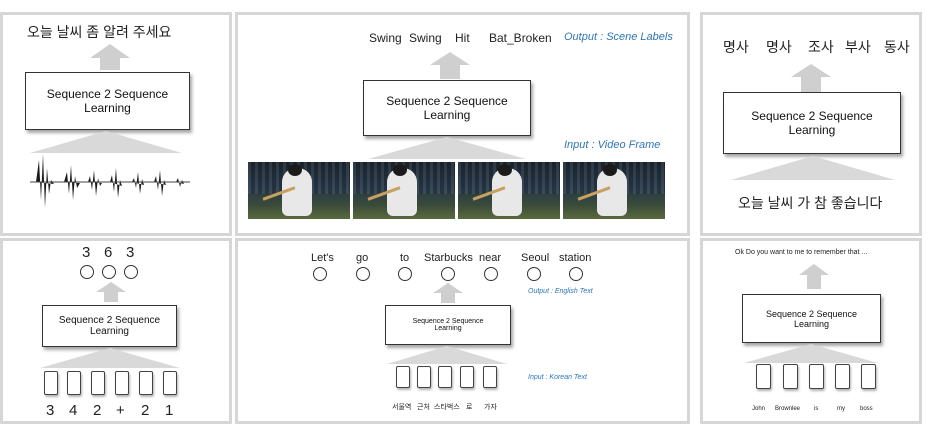 The height and width of the screenshot is (436, 935). What do you see at coordinates (462, 38) in the screenshot?
I see `video-label-3: Hit` at bounding box center [462, 38].